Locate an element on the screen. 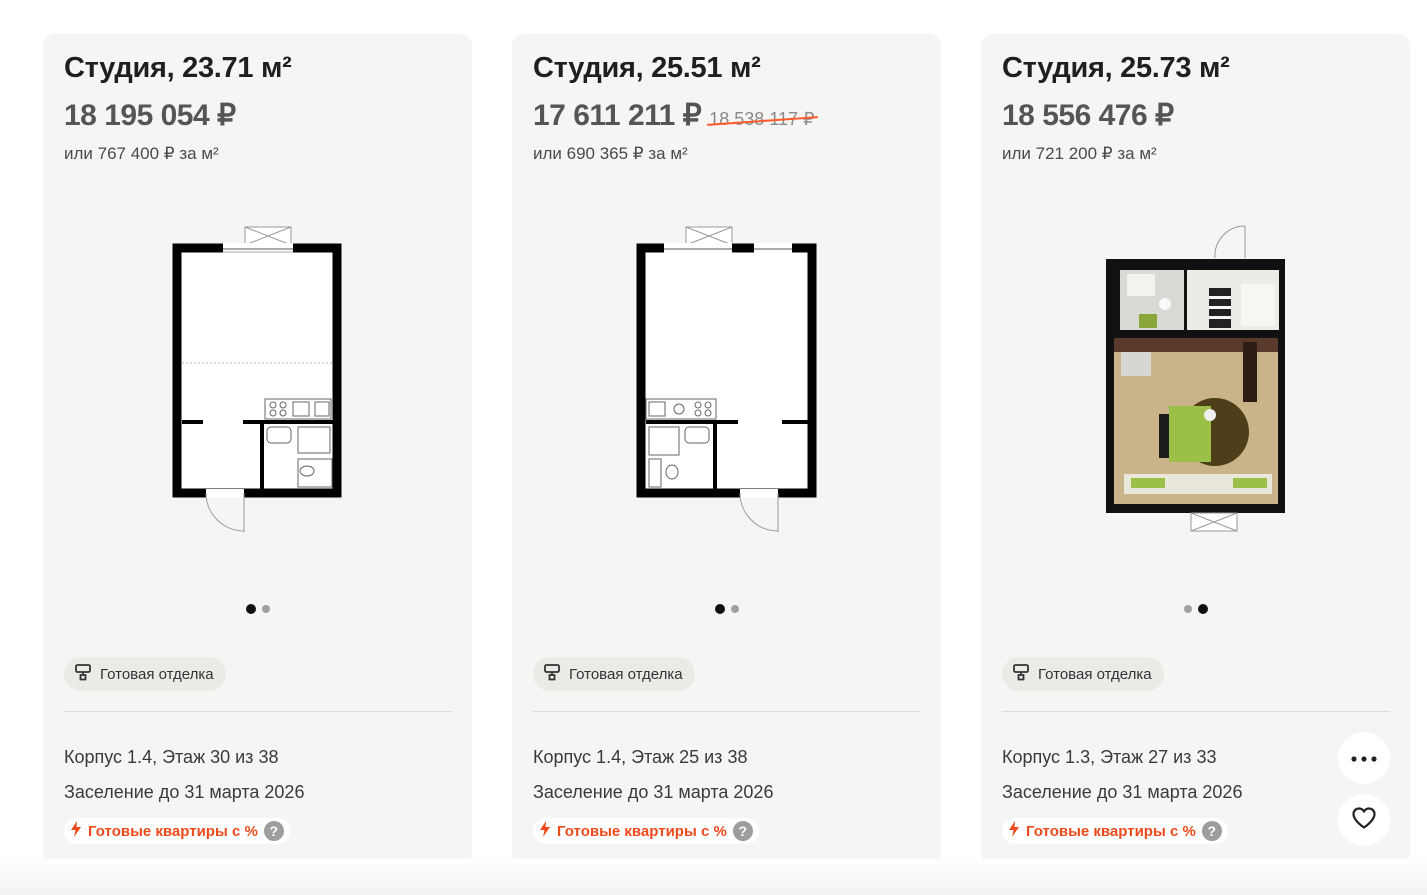 Image resolution: width=1427 pixels, height=895 pixels. page-bottom-edge is located at coordinates (713, 877).